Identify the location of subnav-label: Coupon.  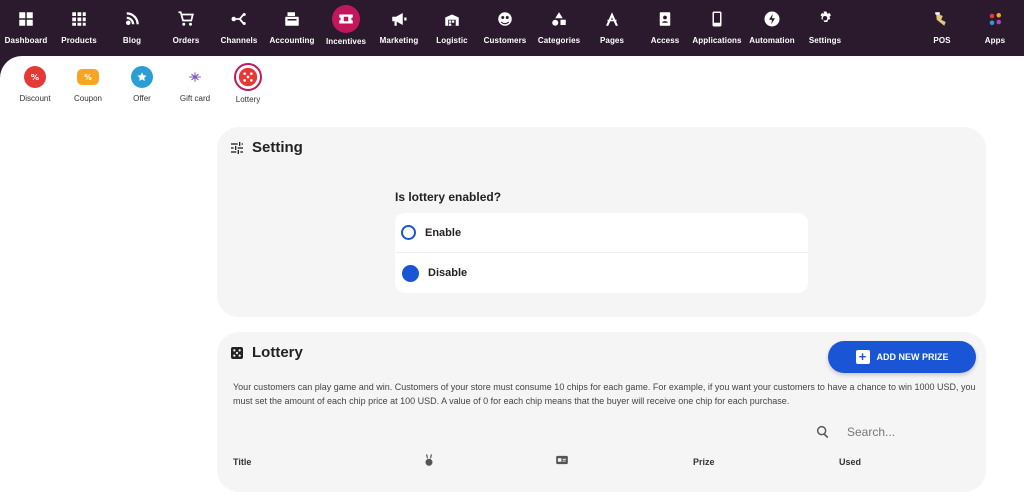
(88, 98).